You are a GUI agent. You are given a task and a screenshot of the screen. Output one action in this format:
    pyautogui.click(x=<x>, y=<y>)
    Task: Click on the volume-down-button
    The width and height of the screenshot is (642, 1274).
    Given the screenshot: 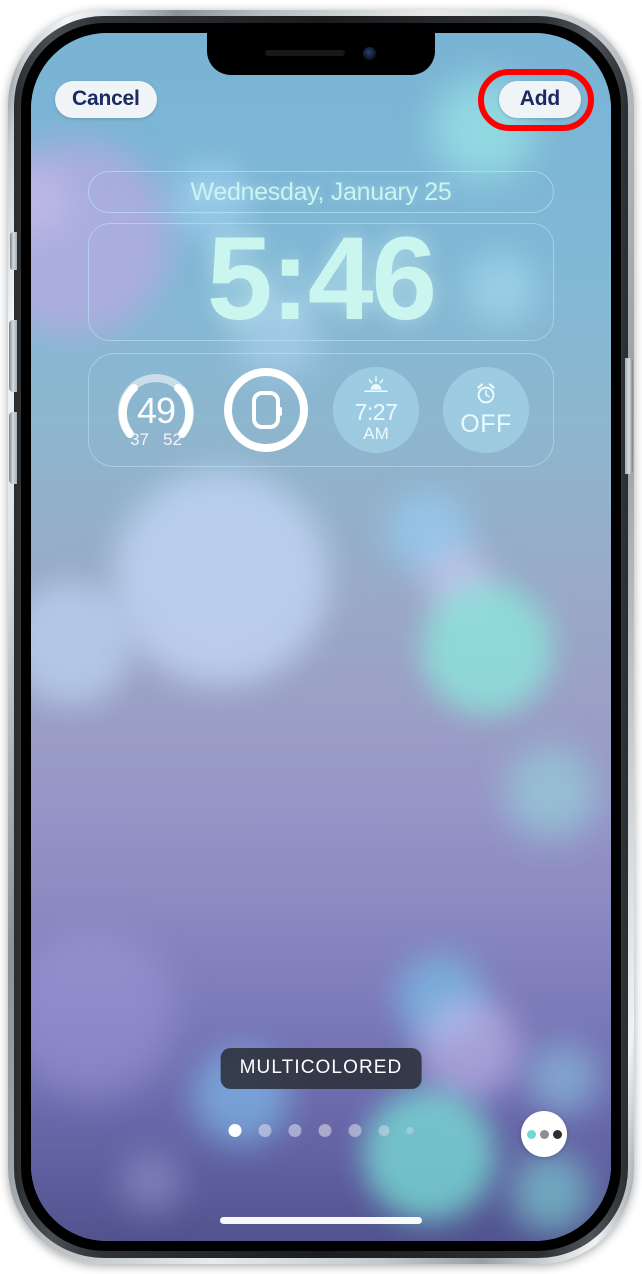 What is the action you would take?
    pyautogui.click(x=13, y=448)
    